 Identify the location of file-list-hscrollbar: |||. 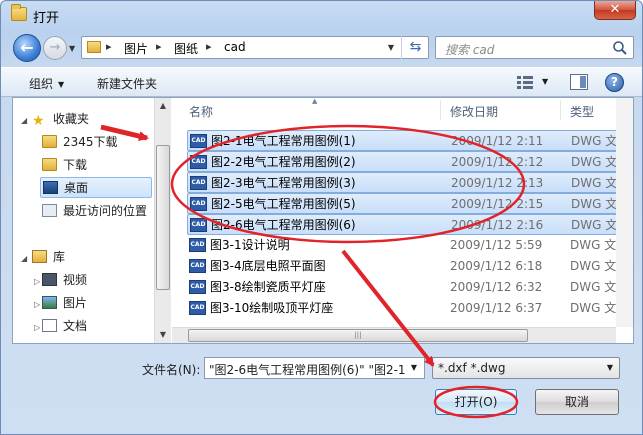
(394, 335).